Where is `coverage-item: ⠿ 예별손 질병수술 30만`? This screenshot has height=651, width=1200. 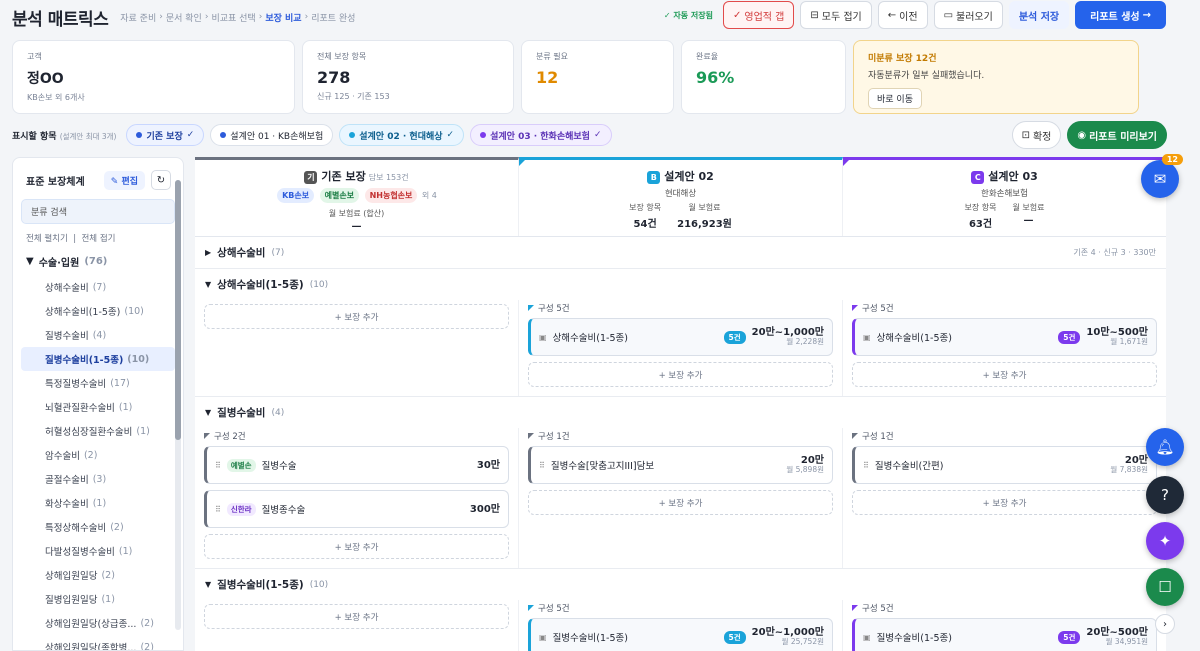
coverage-item: ⠿ 예별손 질병수술 30만 is located at coordinates (356, 465).